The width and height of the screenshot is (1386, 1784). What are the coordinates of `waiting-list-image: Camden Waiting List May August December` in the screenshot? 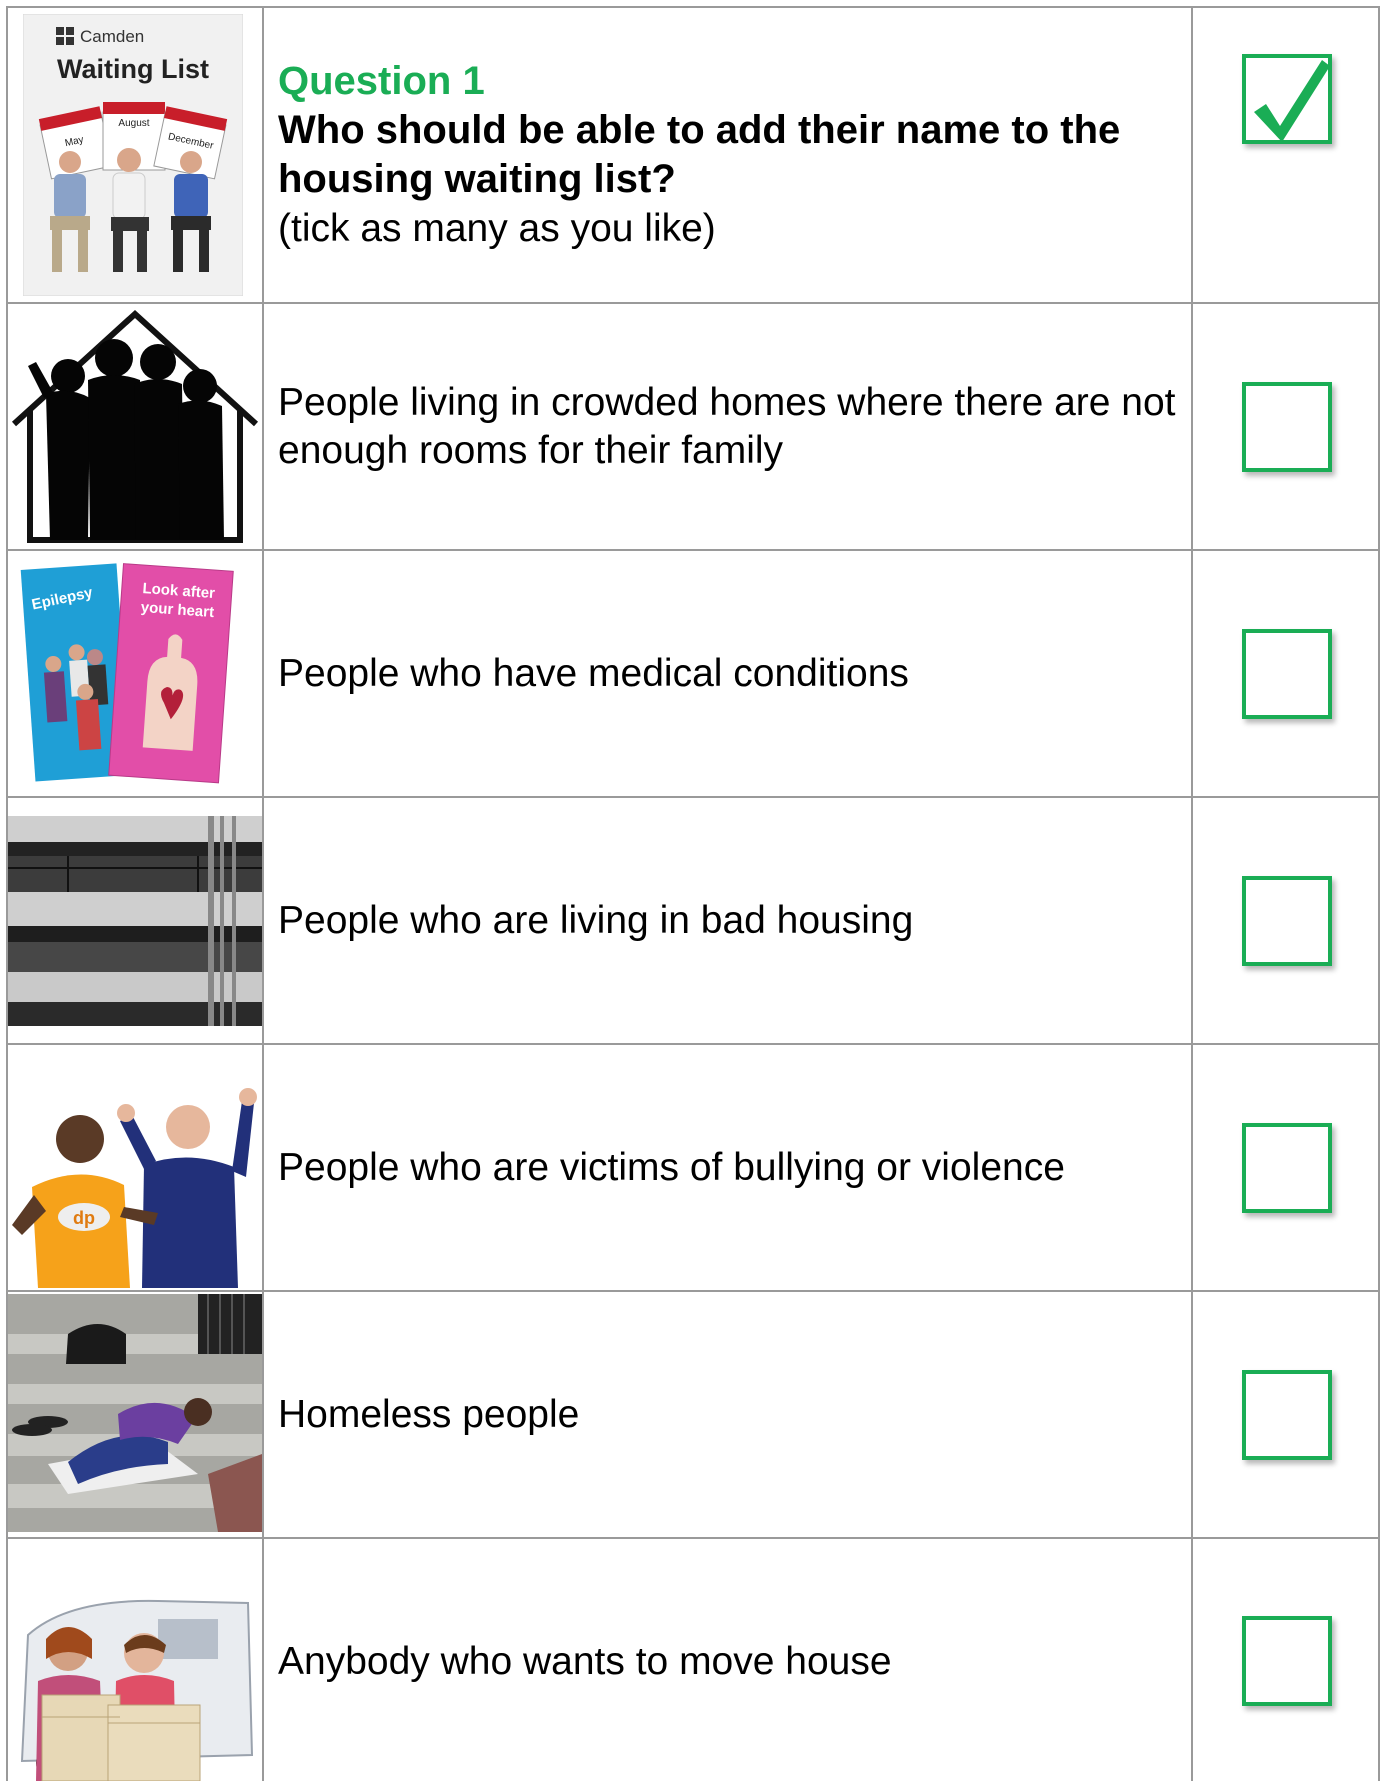 It's located at (133, 155).